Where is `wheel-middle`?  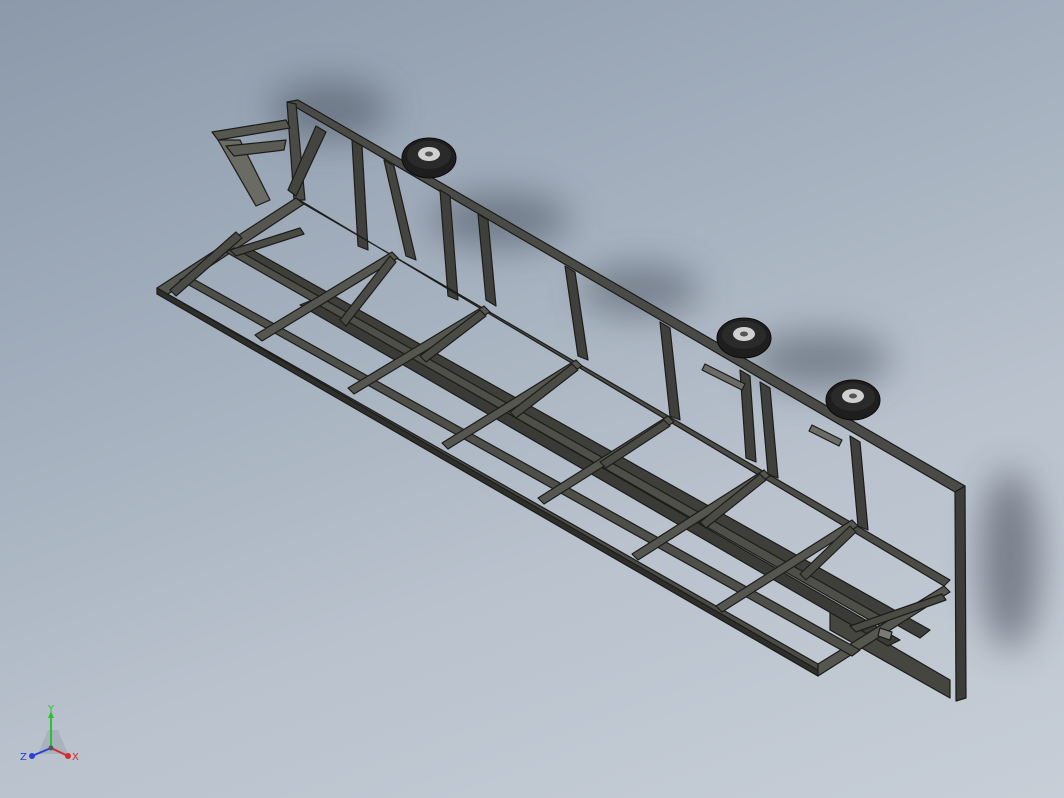
wheel-middle is located at coordinates (744, 338).